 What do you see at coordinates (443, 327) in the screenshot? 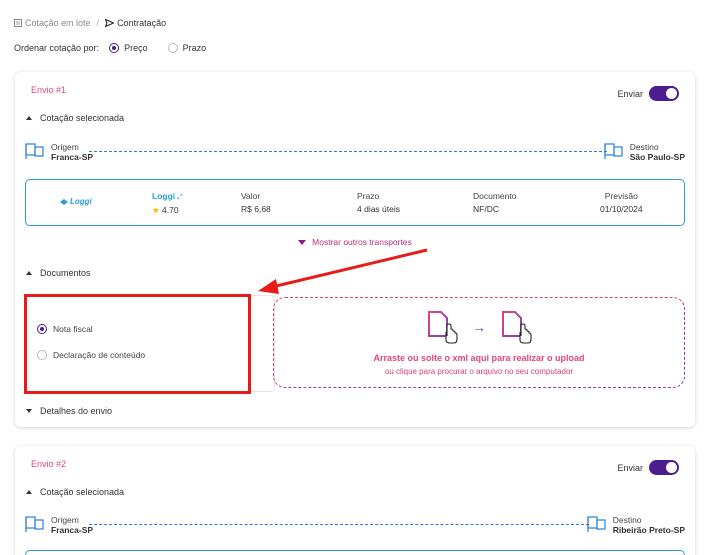
I see `document-drag-icon` at bounding box center [443, 327].